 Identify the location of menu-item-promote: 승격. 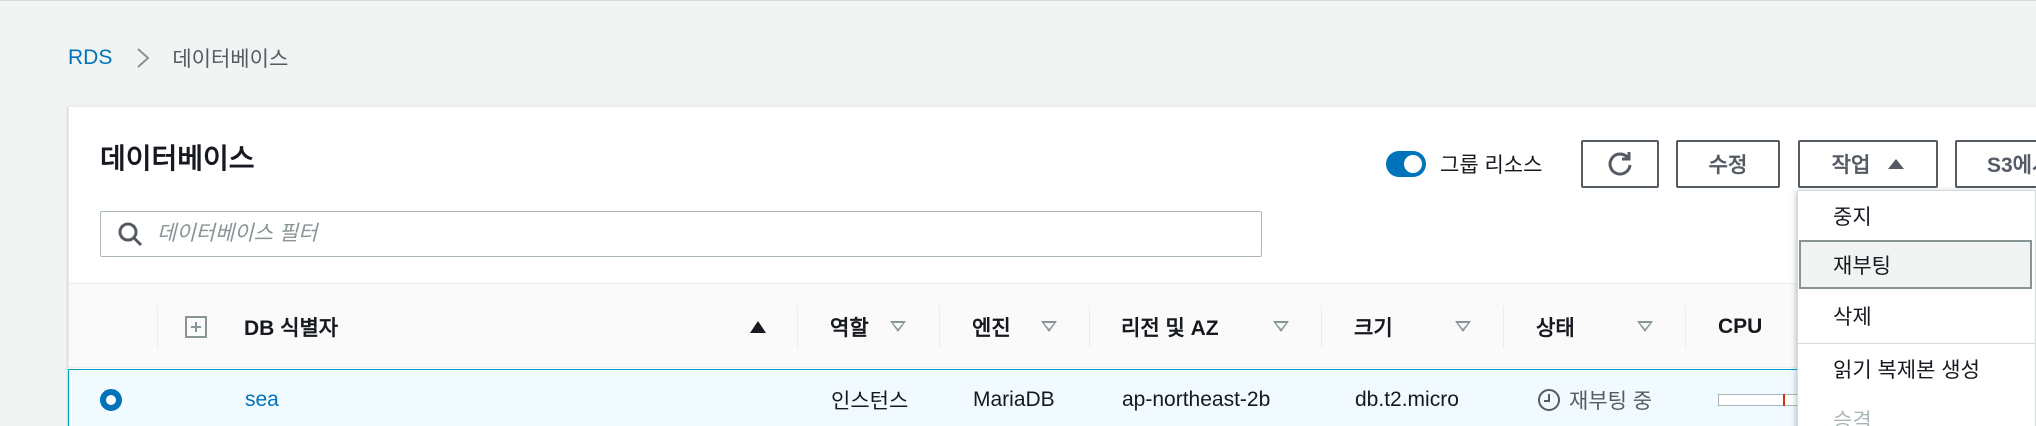
(1852, 417).